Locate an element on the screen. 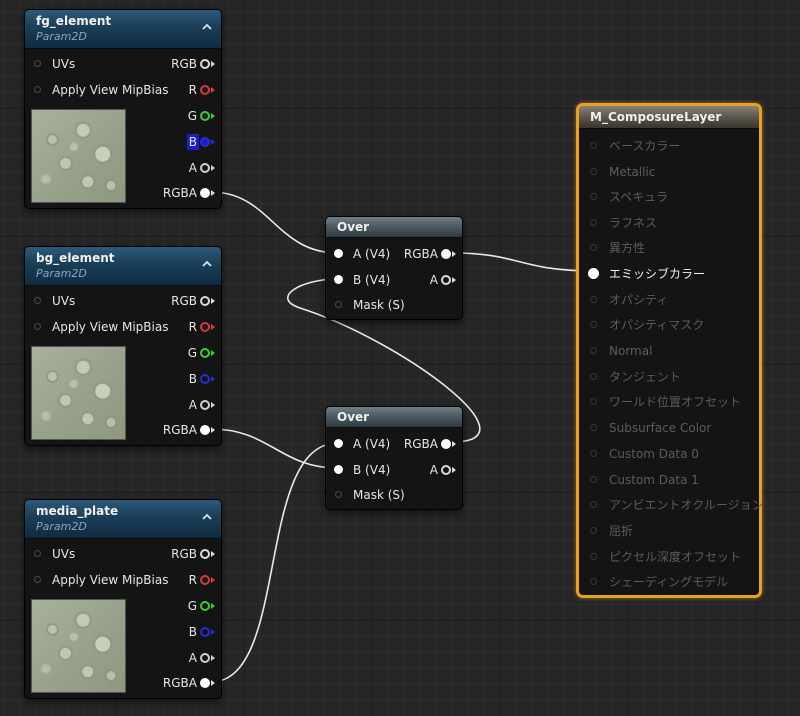  node-header: M_ComposureLayer is located at coordinates (669, 117).